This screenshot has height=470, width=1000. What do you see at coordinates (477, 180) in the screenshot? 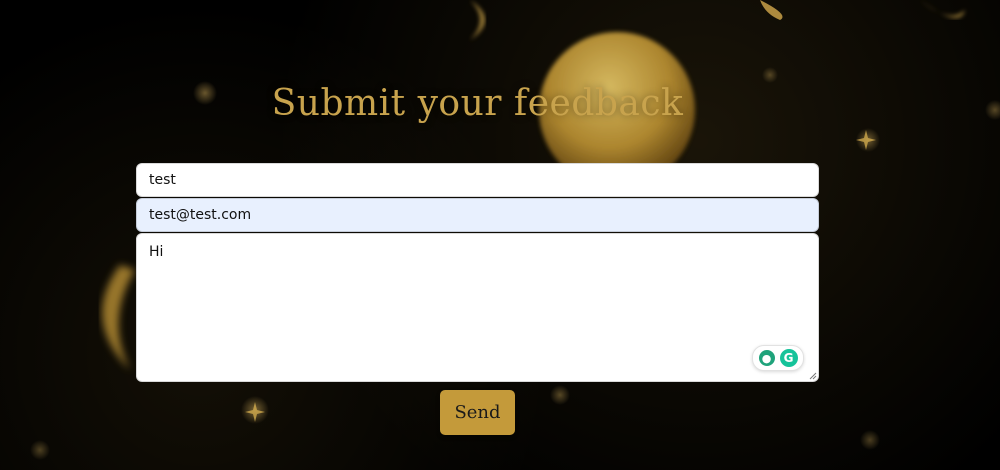
I see `name-field` at bounding box center [477, 180].